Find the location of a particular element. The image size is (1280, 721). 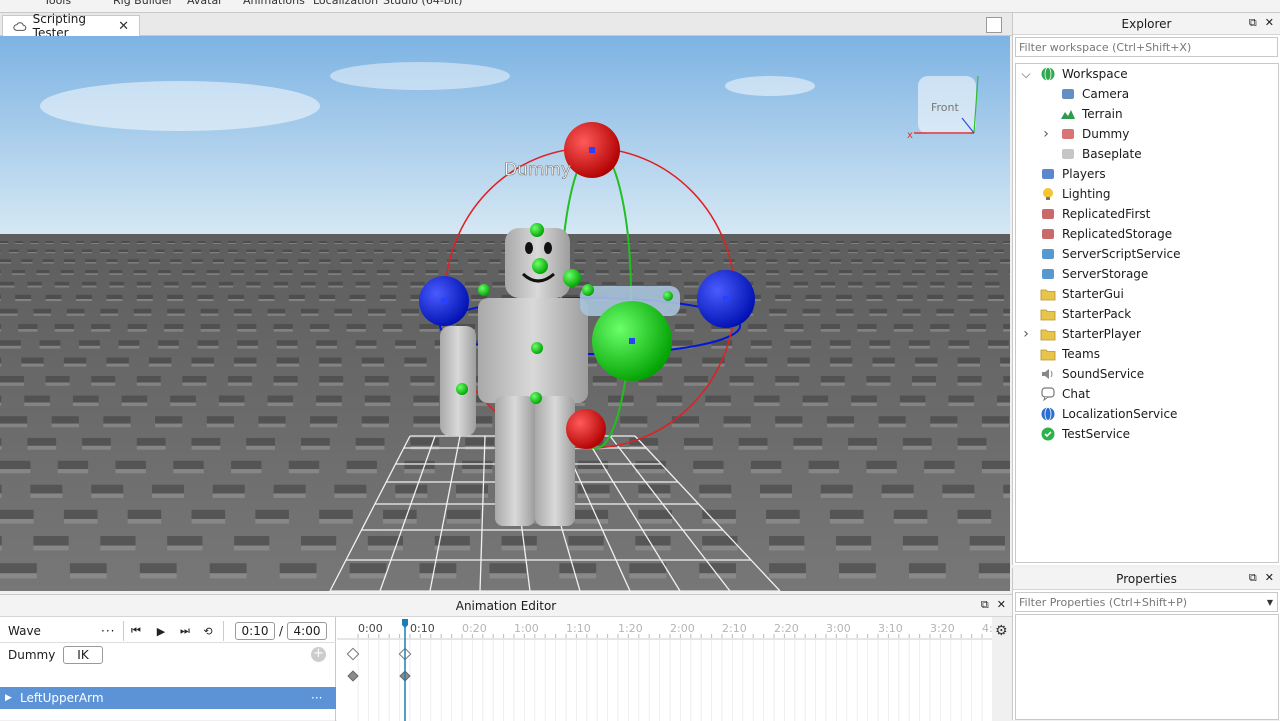

explorer-item-replicatedfirst: ReplicatedFirst is located at coordinates (1147, 214).